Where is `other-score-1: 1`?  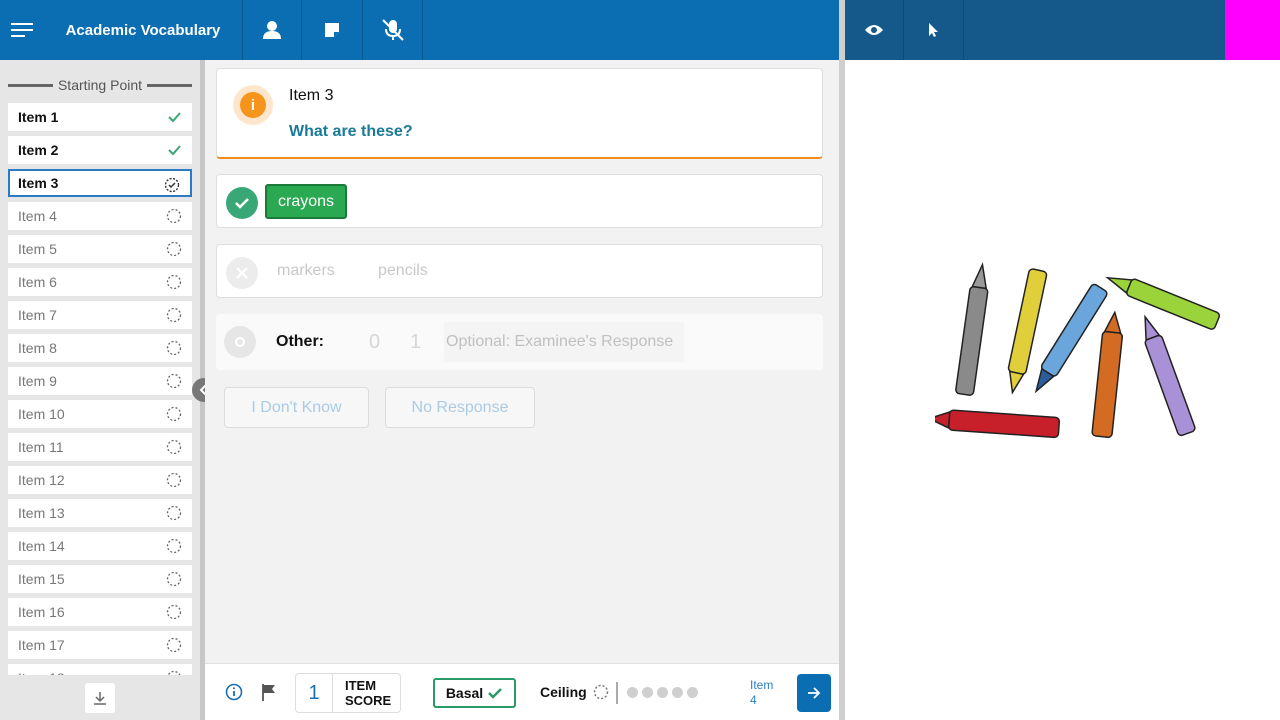
other-score-1: 1 is located at coordinates (415, 342).